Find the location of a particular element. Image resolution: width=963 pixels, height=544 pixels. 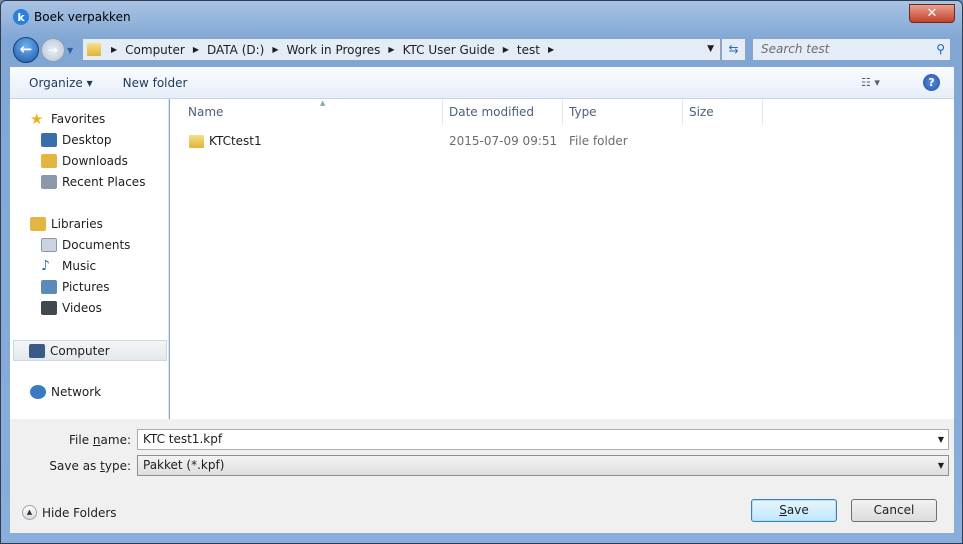

back-button: ← is located at coordinates (26, 50).